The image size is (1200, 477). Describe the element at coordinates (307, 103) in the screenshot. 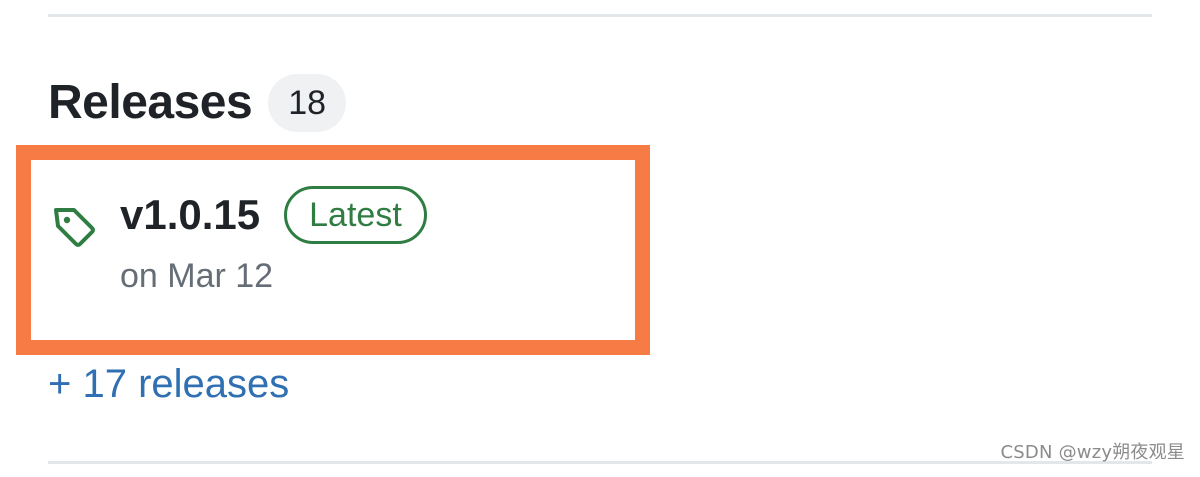

I see `releases-count-badge: 18` at that location.